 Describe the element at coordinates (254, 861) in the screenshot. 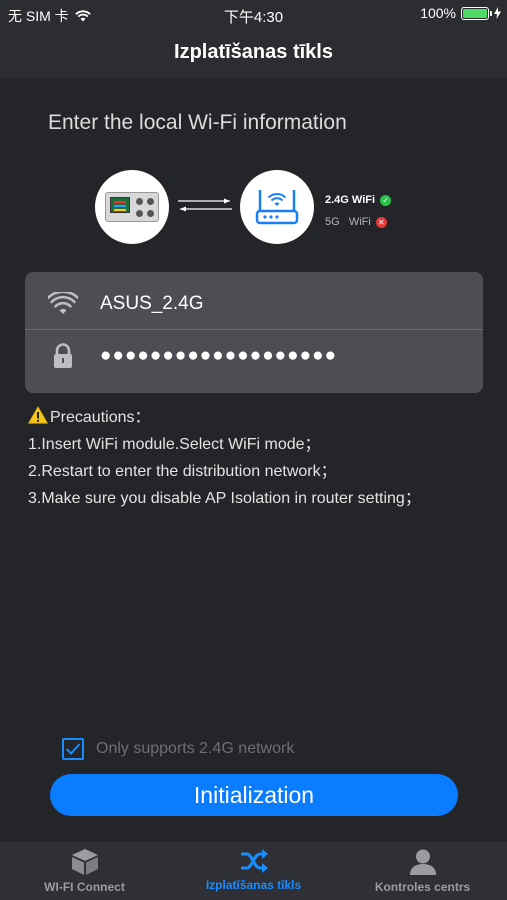

I see `shuffle-icon` at that location.